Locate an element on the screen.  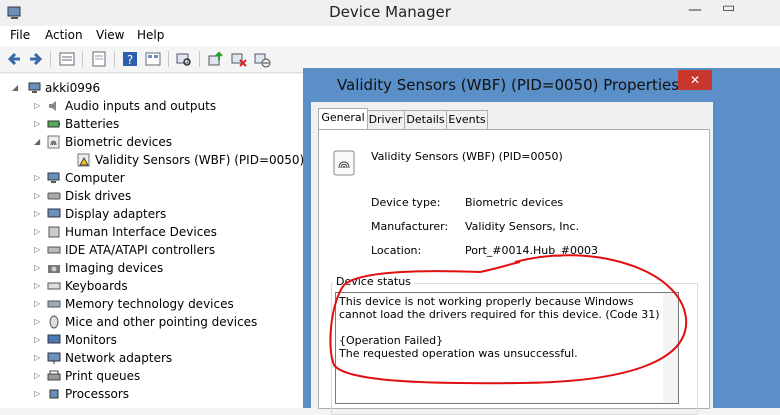
tree-item-label: Human Interface Devices is located at coordinates (141, 232).